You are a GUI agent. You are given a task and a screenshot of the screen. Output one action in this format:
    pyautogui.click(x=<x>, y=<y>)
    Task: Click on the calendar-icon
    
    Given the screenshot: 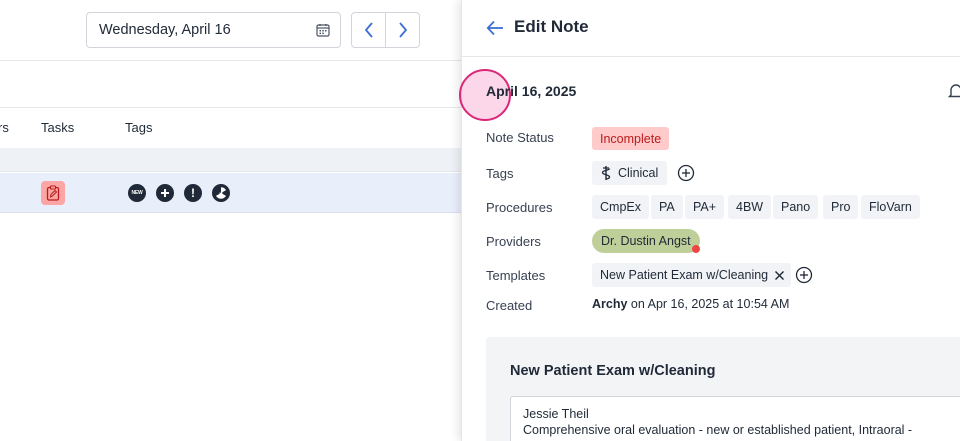 What is the action you would take?
    pyautogui.click(x=323, y=30)
    